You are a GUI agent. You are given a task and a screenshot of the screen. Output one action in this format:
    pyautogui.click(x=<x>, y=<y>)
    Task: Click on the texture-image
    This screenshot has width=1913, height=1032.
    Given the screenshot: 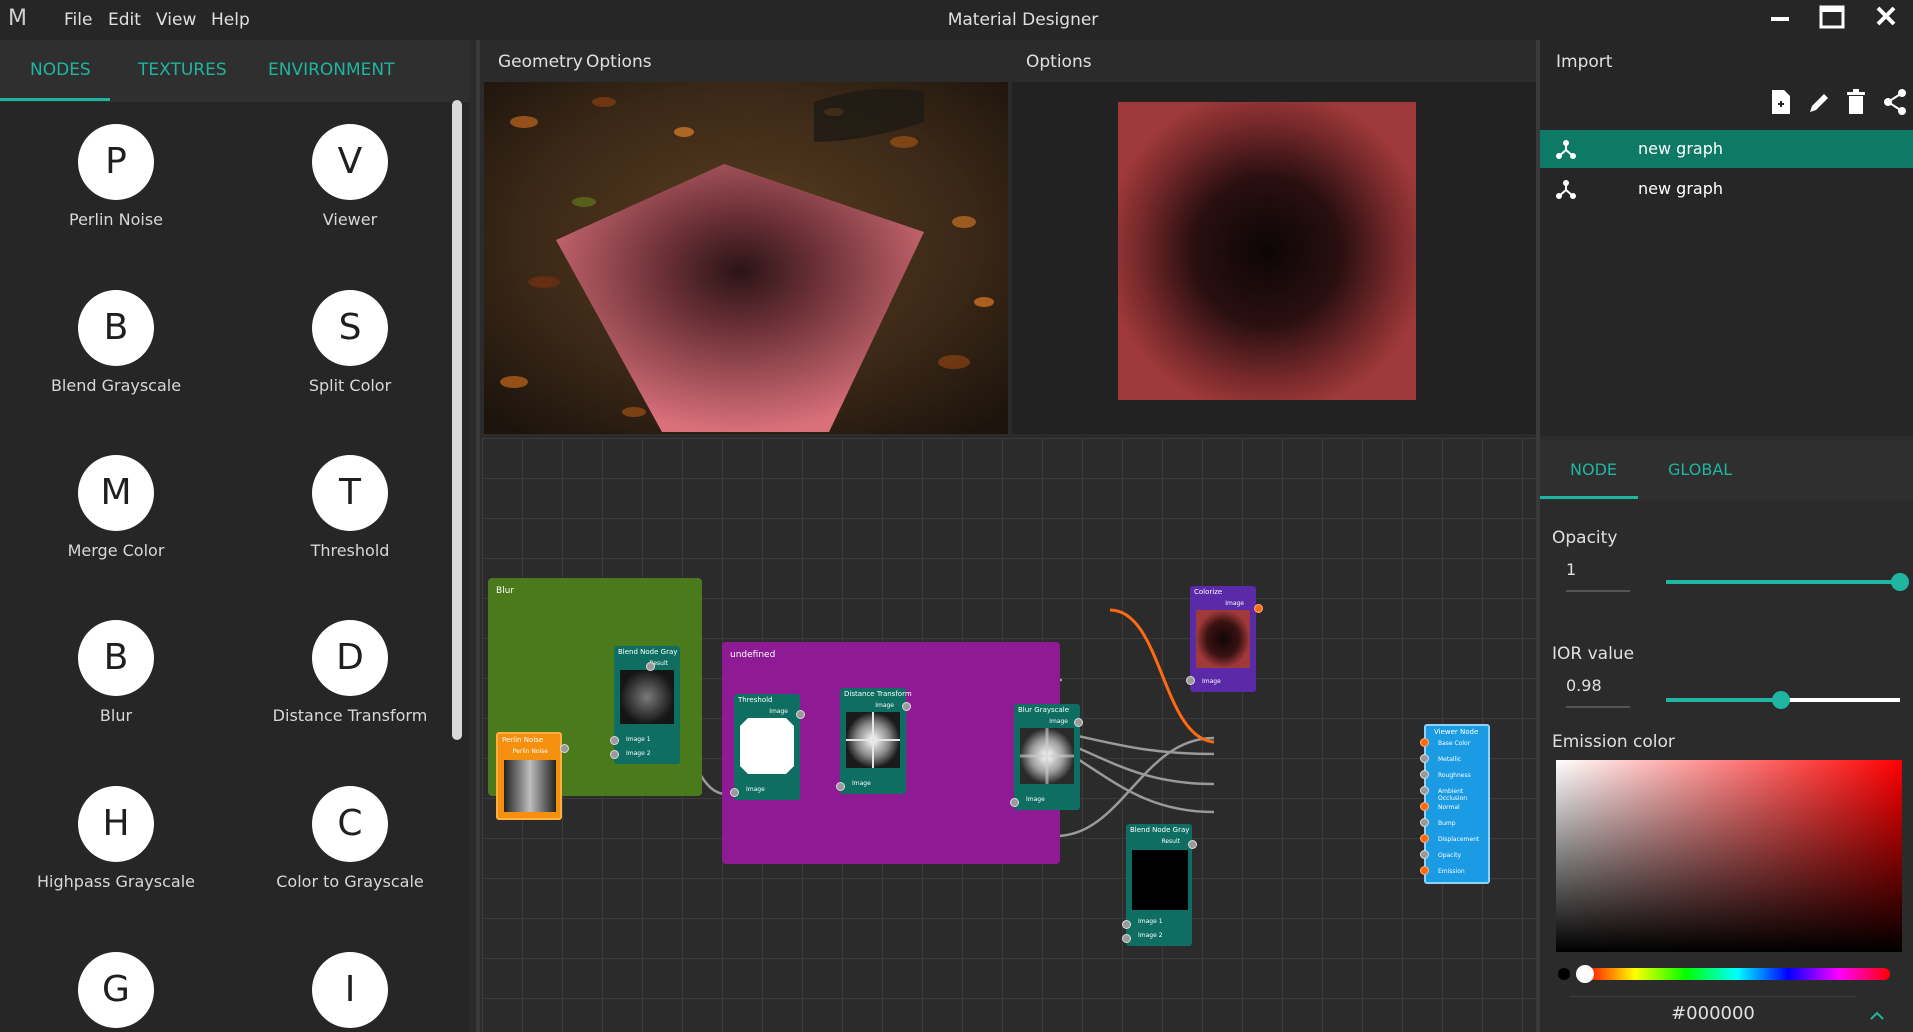 What is the action you would take?
    pyautogui.click(x=1267, y=251)
    